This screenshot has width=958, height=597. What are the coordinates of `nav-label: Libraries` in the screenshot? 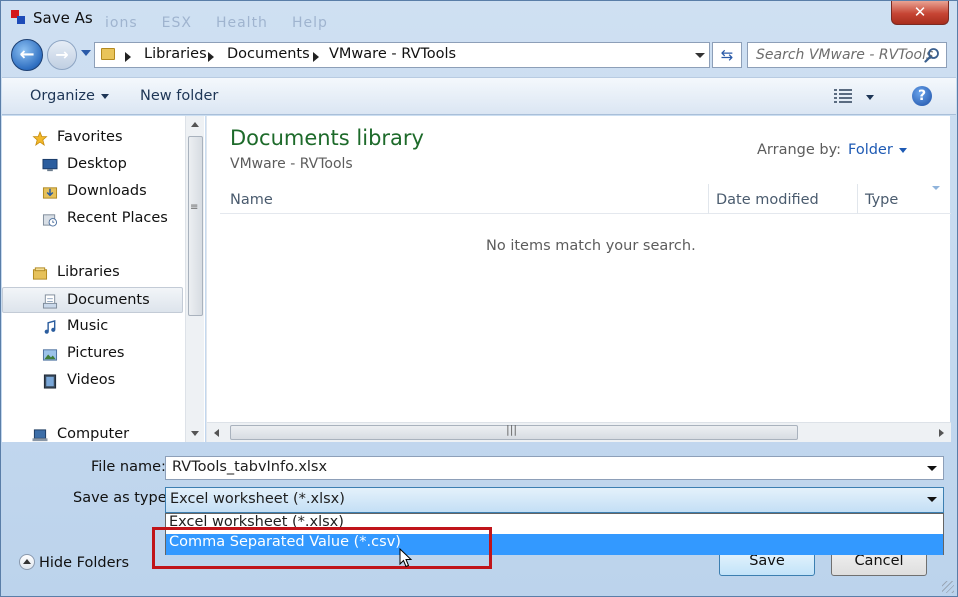 It's located at (88, 272).